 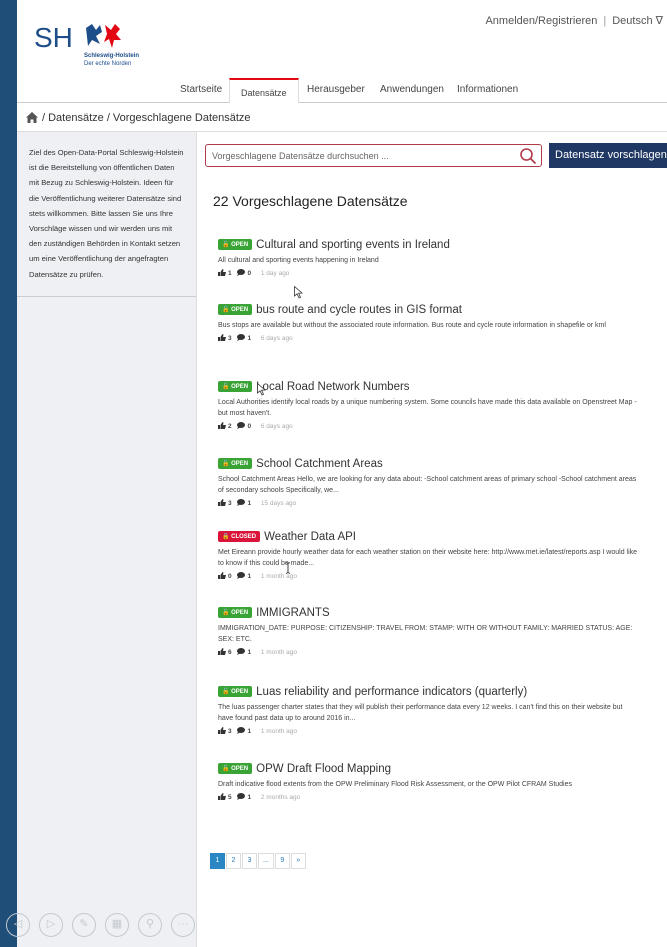 I want to click on entry-meta: 5 1 2 months ago, so click(x=428, y=797).